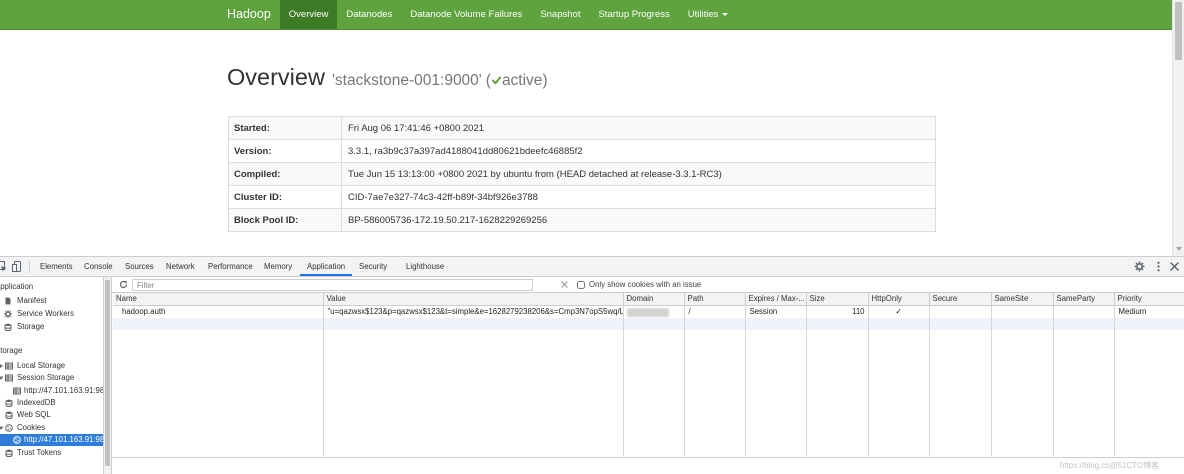  I want to click on scroll-down-arrow-icon, so click(1179, 249).